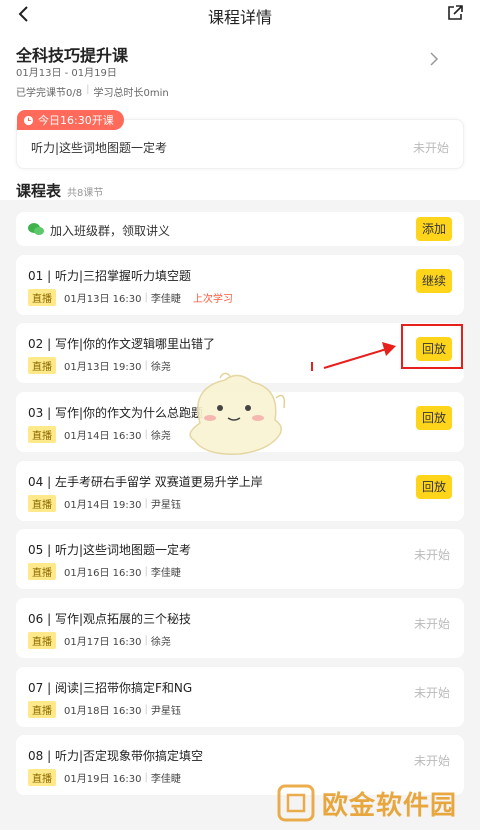 Image resolution: width=480 pixels, height=830 pixels. I want to click on lesson-title: 08 | 听力|否定现象带你搞定填空, so click(115, 756).